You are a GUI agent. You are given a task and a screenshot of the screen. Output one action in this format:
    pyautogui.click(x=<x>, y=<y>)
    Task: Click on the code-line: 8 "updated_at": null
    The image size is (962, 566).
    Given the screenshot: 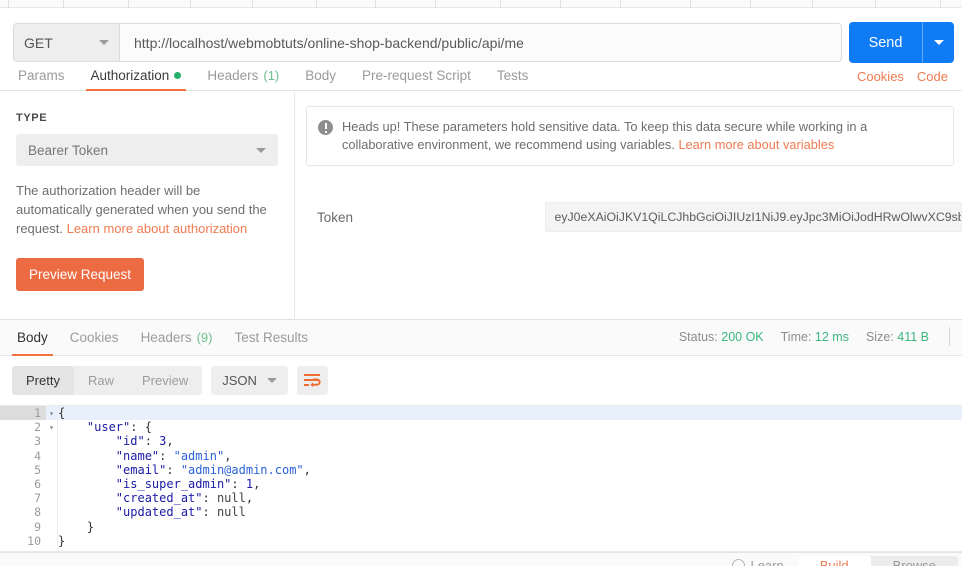 What is the action you would take?
    pyautogui.click(x=481, y=512)
    